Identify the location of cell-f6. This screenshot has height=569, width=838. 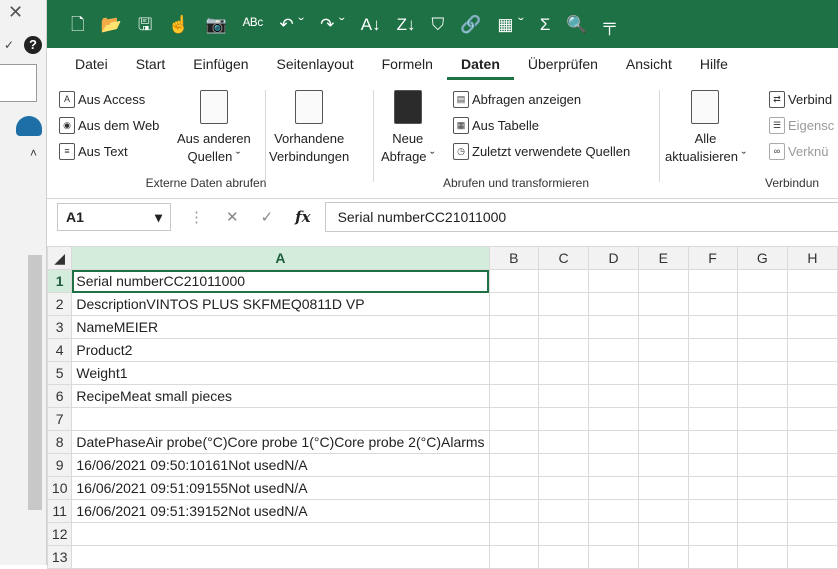
(712, 396).